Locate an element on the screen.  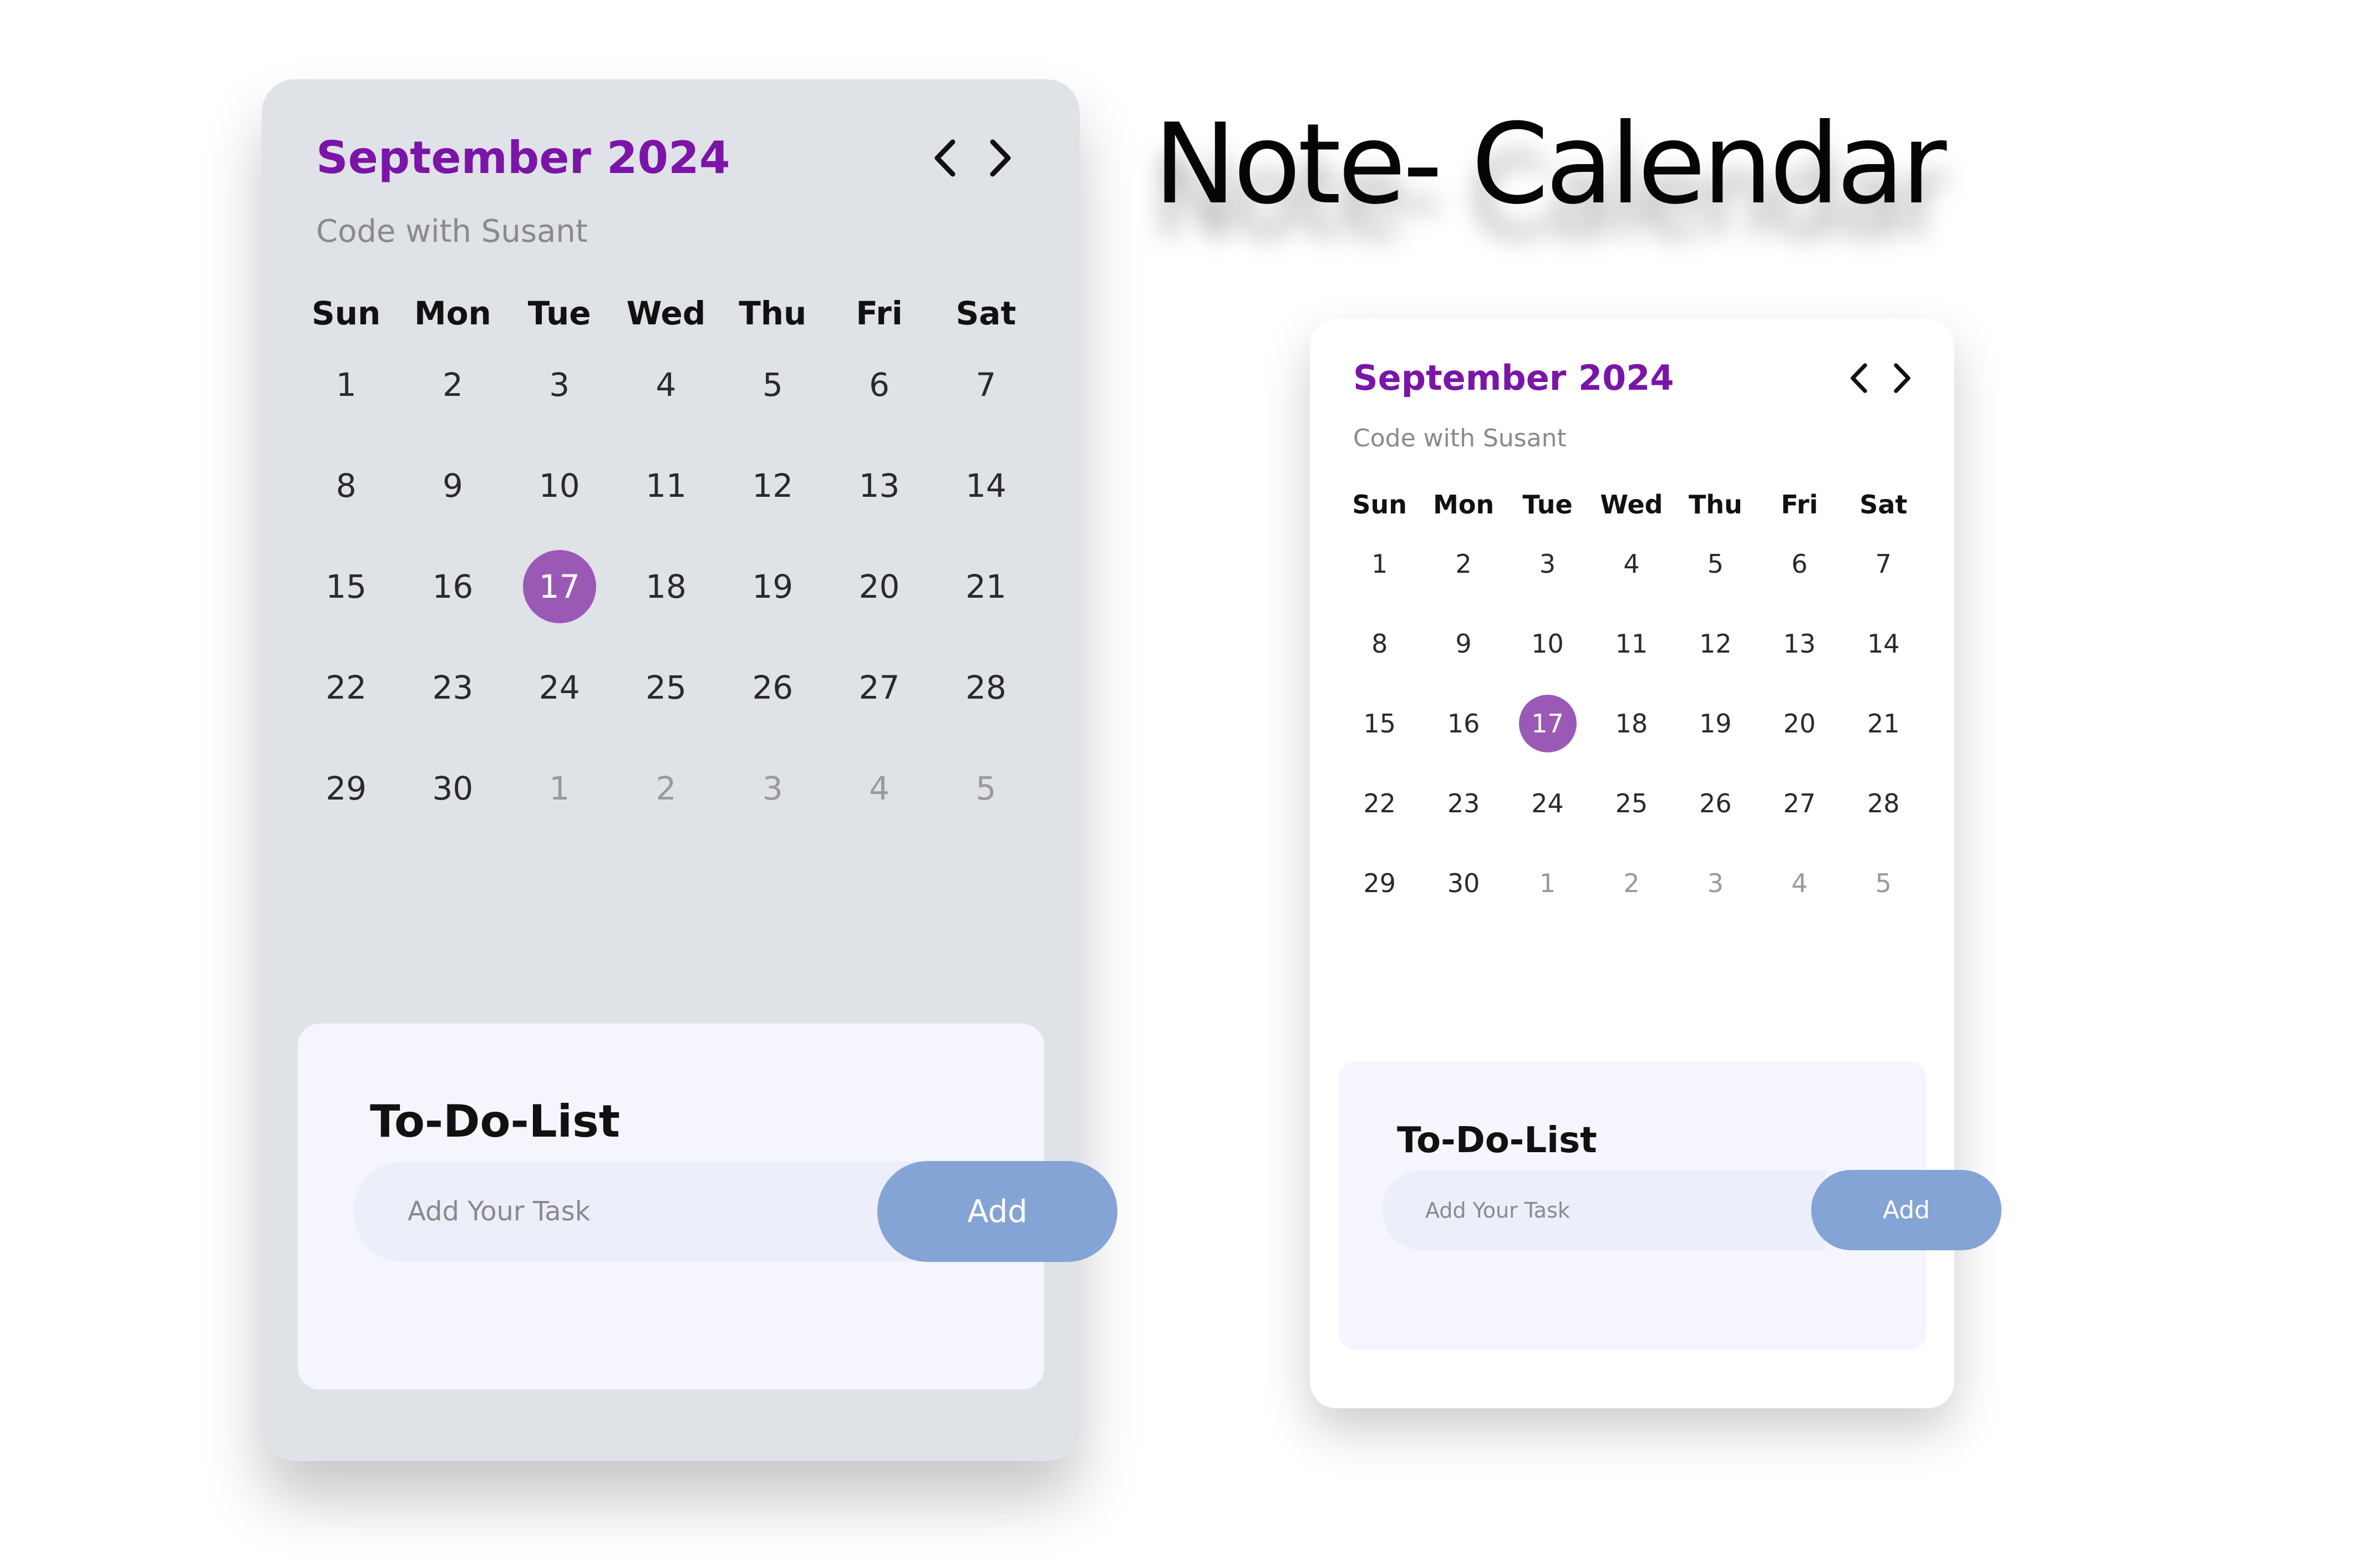
day-number: 3 is located at coordinates (1716, 883).